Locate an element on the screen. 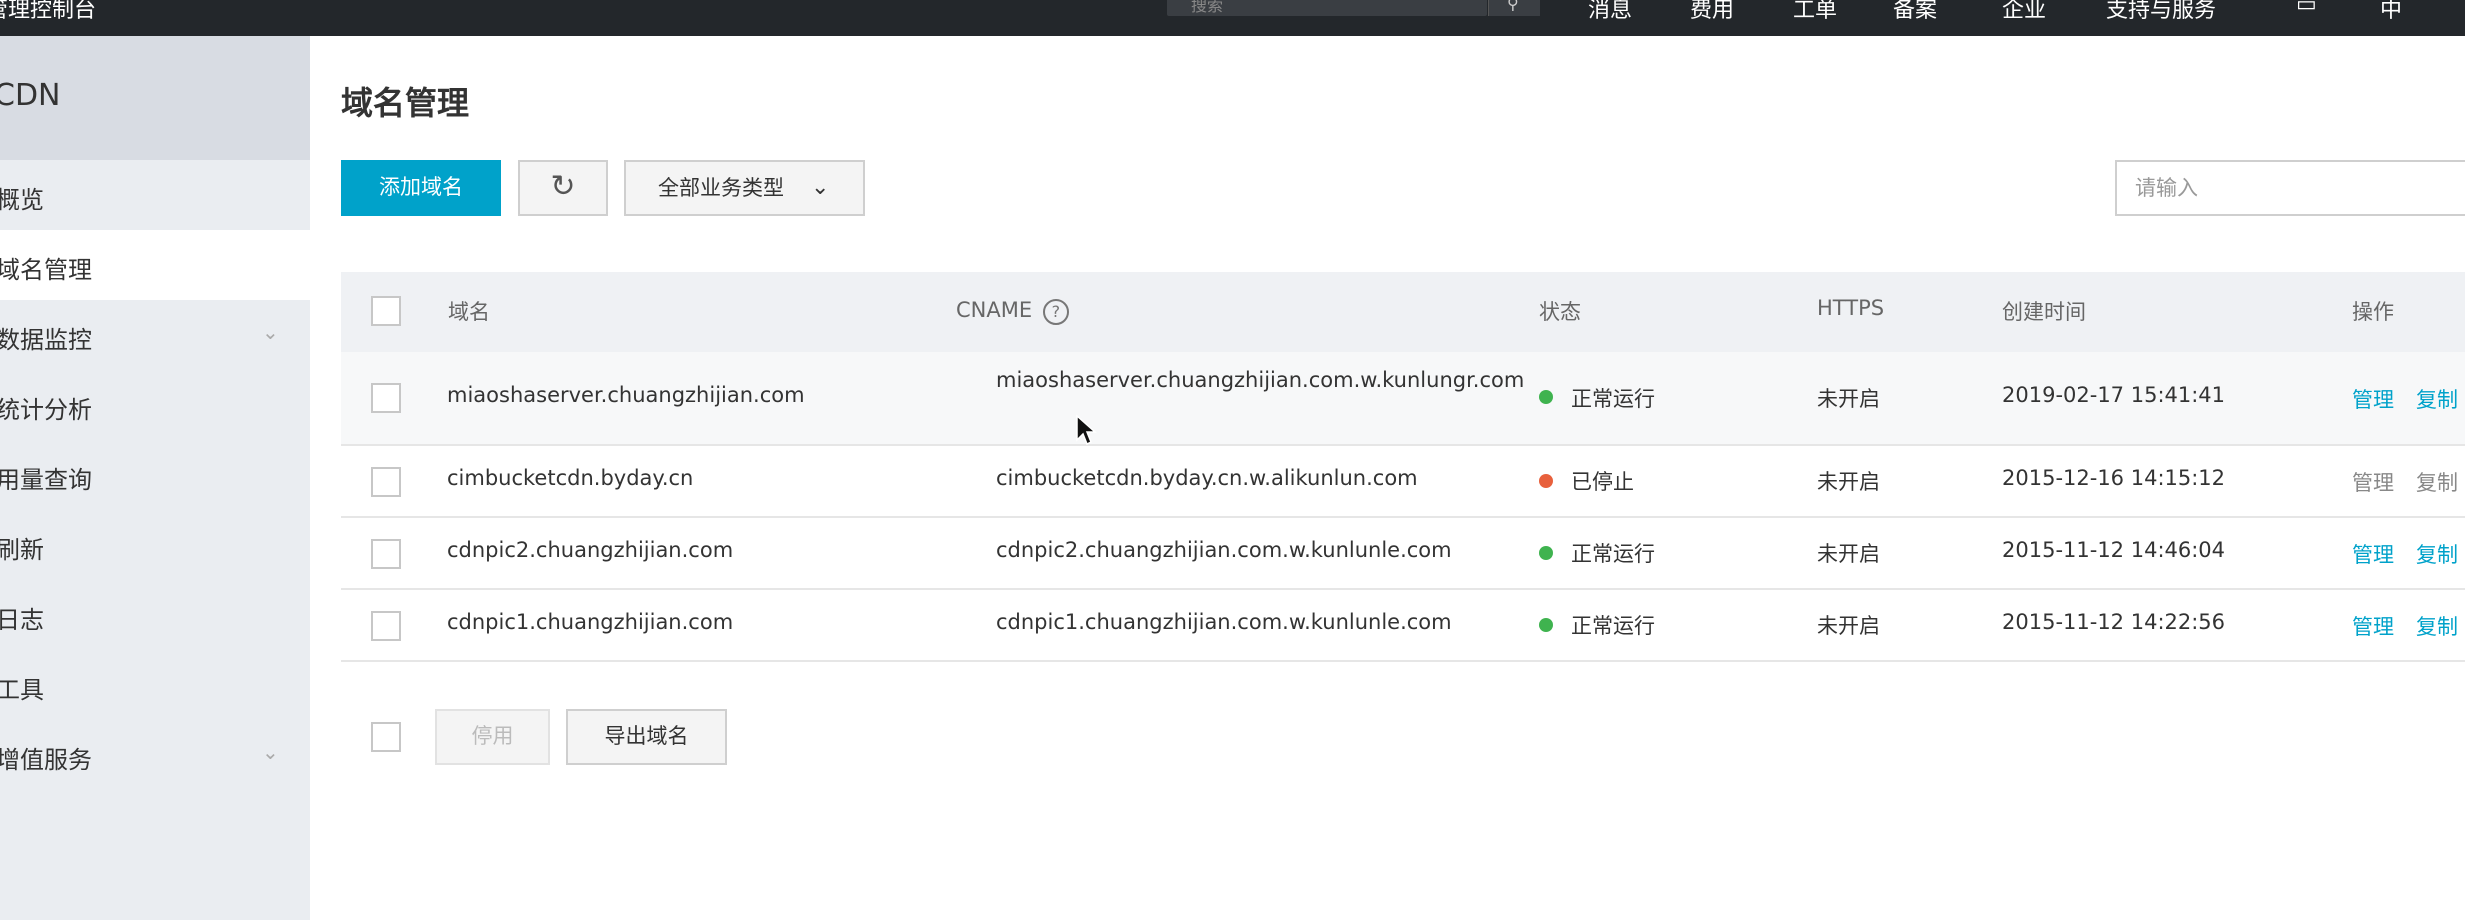  column-header-status: 状态 is located at coordinates (1560, 312).